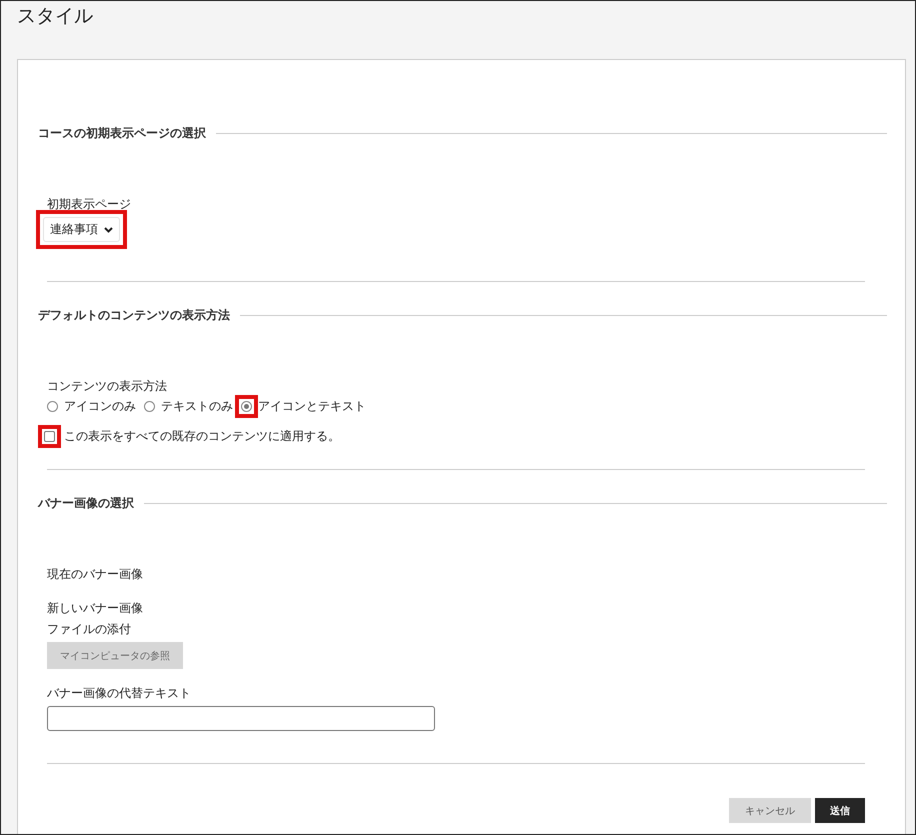 The width and height of the screenshot is (916, 835). What do you see at coordinates (197, 406) in the screenshot?
I see `radio-label: テキストのみ` at bounding box center [197, 406].